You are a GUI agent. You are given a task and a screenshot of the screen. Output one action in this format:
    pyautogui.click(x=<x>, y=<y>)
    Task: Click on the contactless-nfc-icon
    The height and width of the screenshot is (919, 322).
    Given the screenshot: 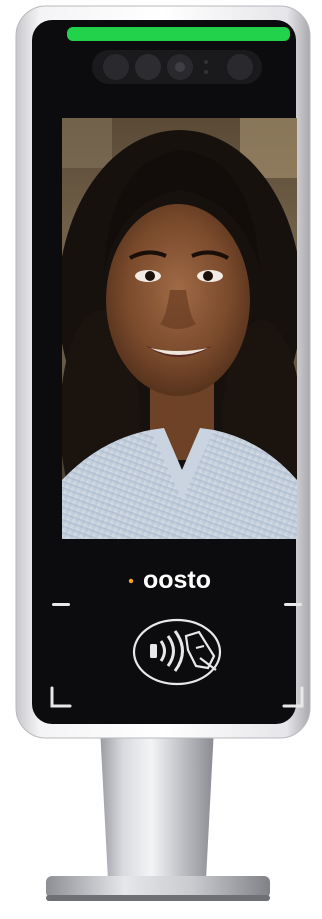 What is the action you would take?
    pyautogui.click(x=177, y=652)
    